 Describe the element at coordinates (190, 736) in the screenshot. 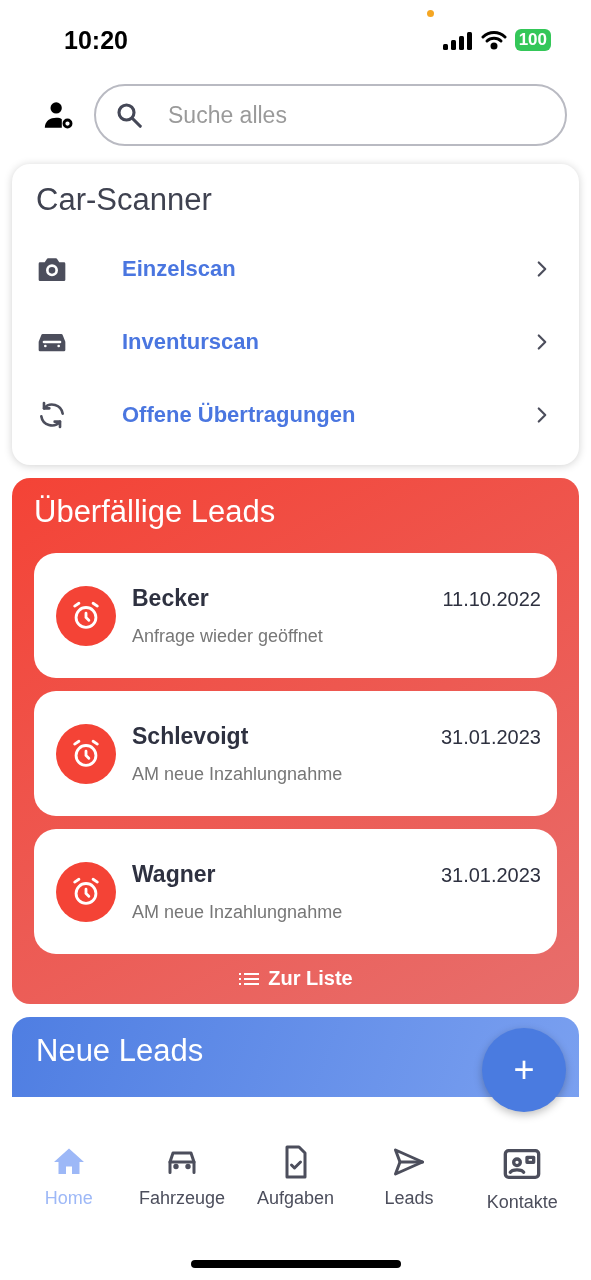

I see `lead-name: Schlevoigt` at that location.